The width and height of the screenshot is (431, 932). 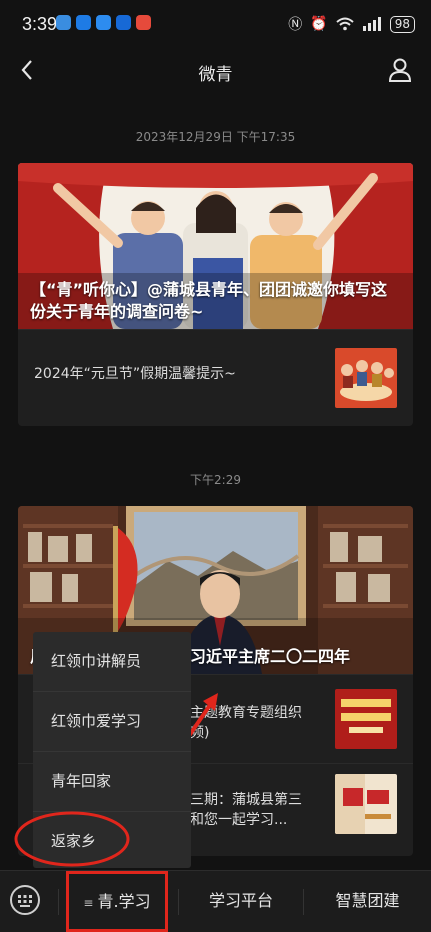 I want to click on tab-youth-study-label: 青.学习, so click(x=124, y=901).